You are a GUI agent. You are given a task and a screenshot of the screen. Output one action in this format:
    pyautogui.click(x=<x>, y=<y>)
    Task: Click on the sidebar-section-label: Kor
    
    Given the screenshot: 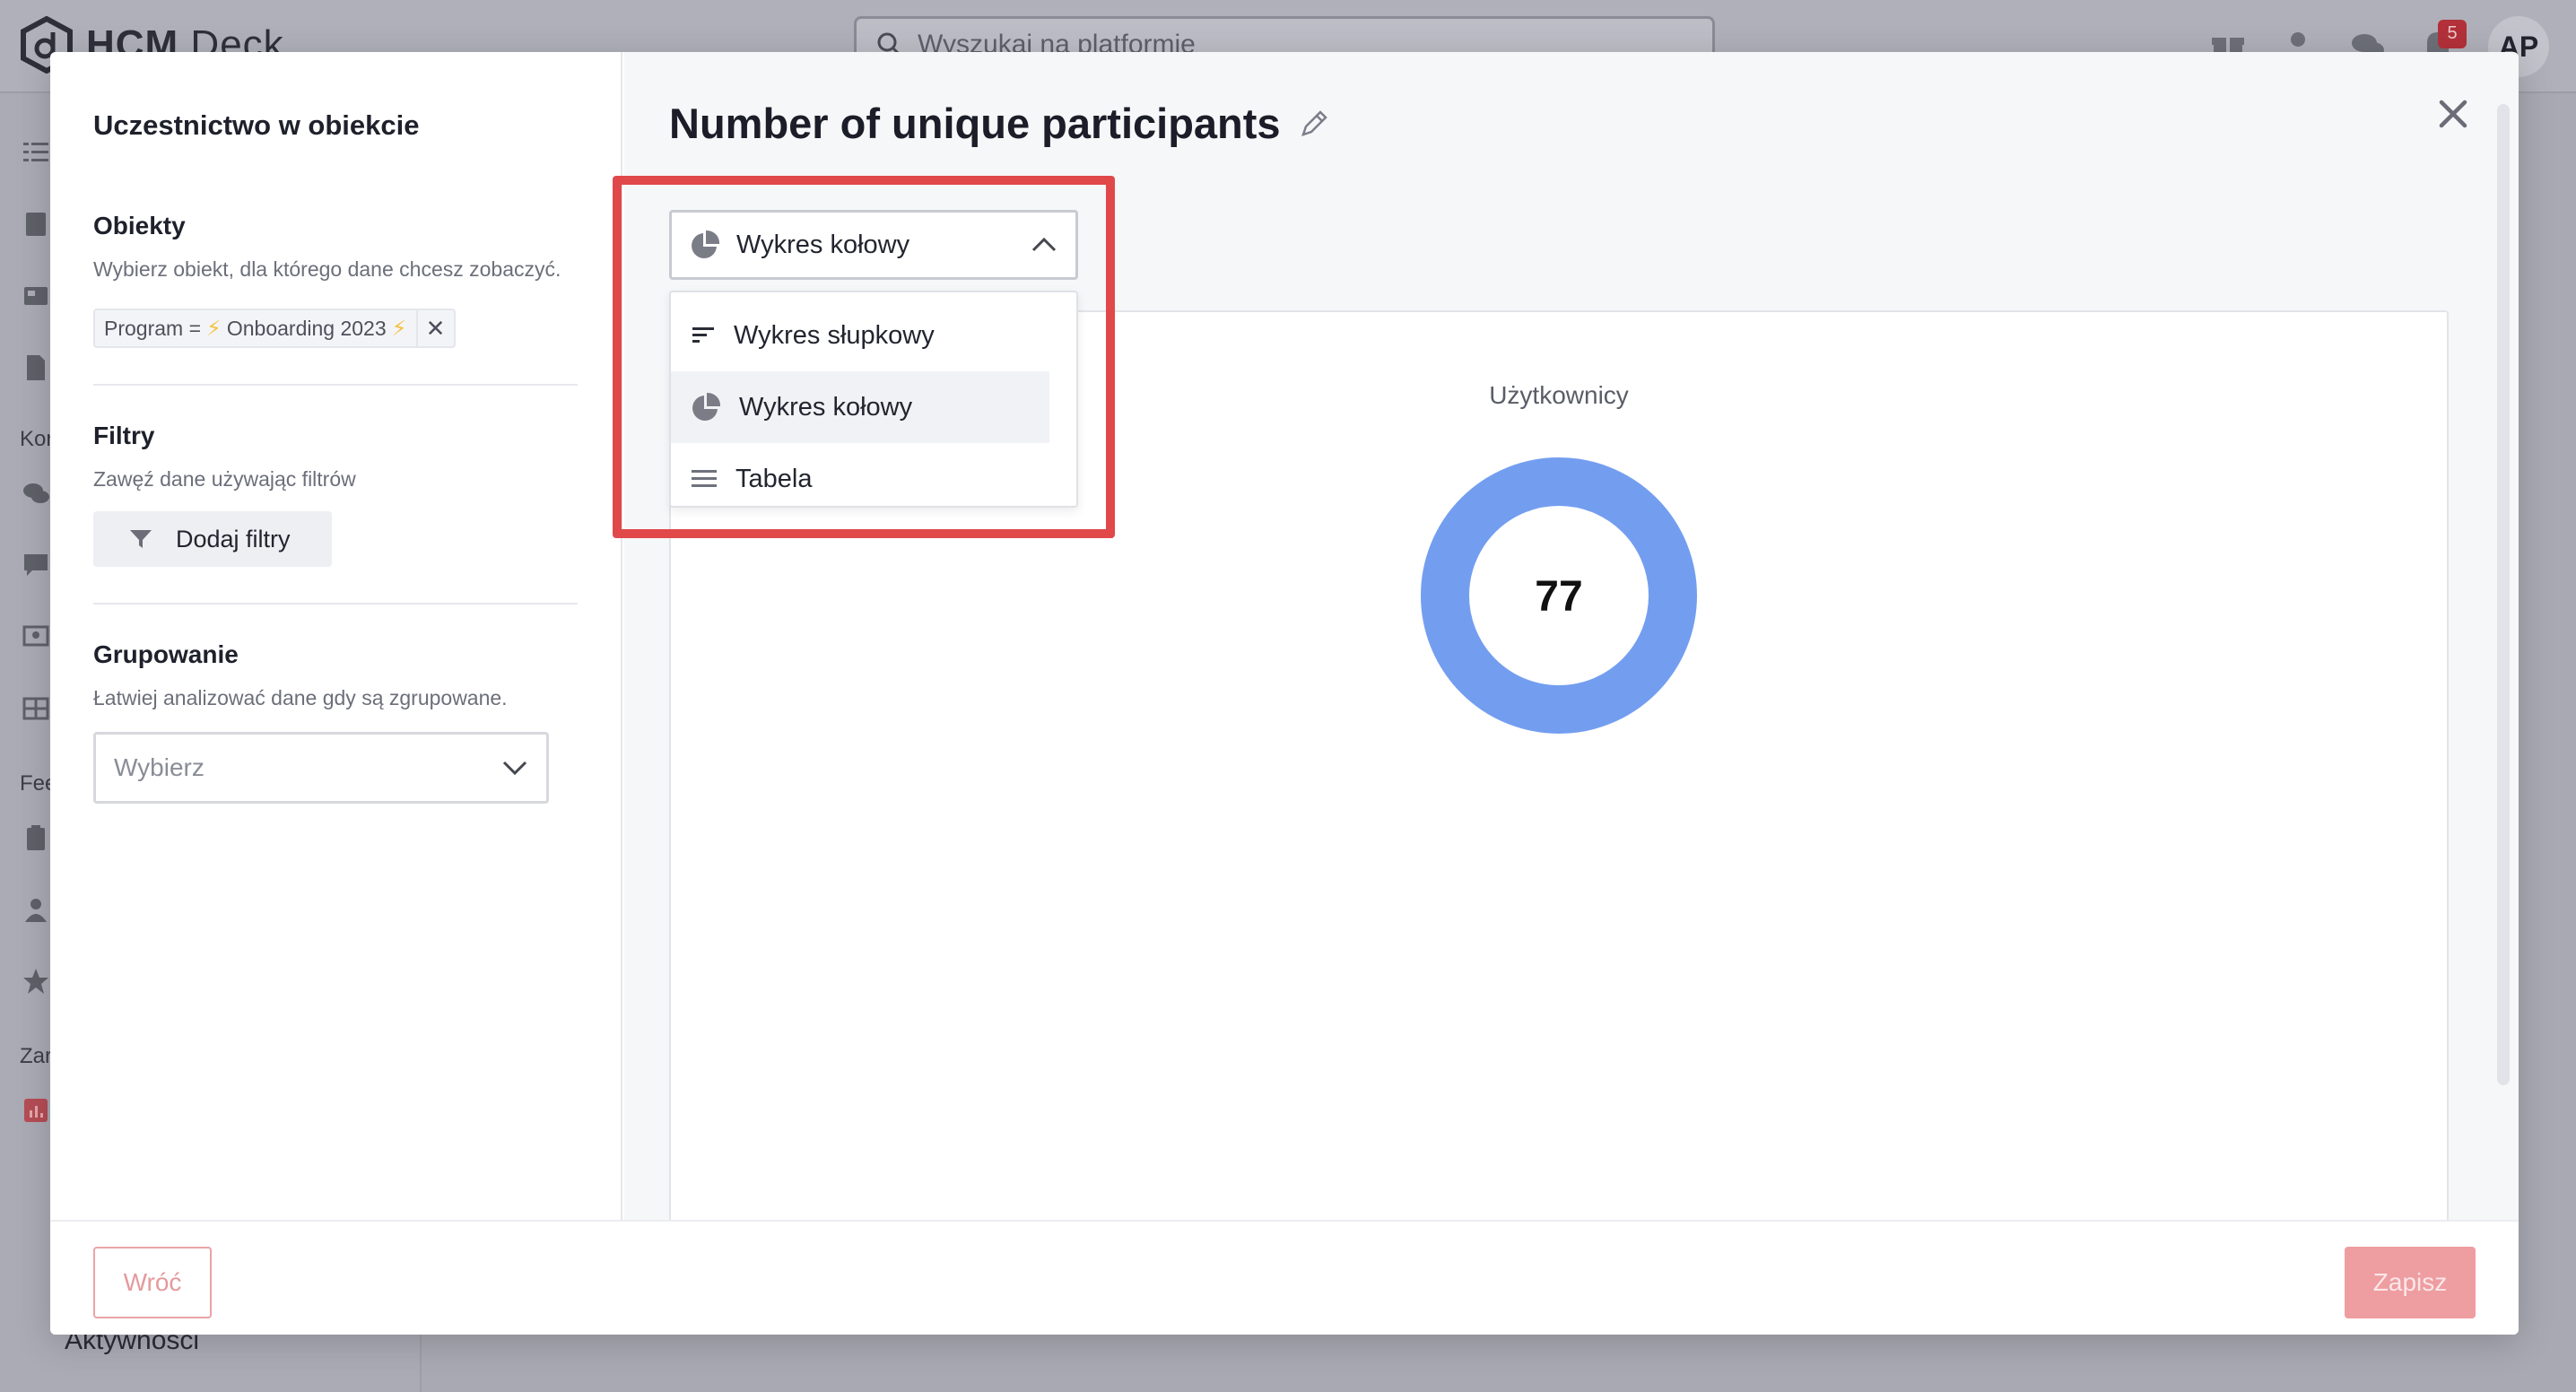 What is the action you would take?
    pyautogui.click(x=37, y=439)
    